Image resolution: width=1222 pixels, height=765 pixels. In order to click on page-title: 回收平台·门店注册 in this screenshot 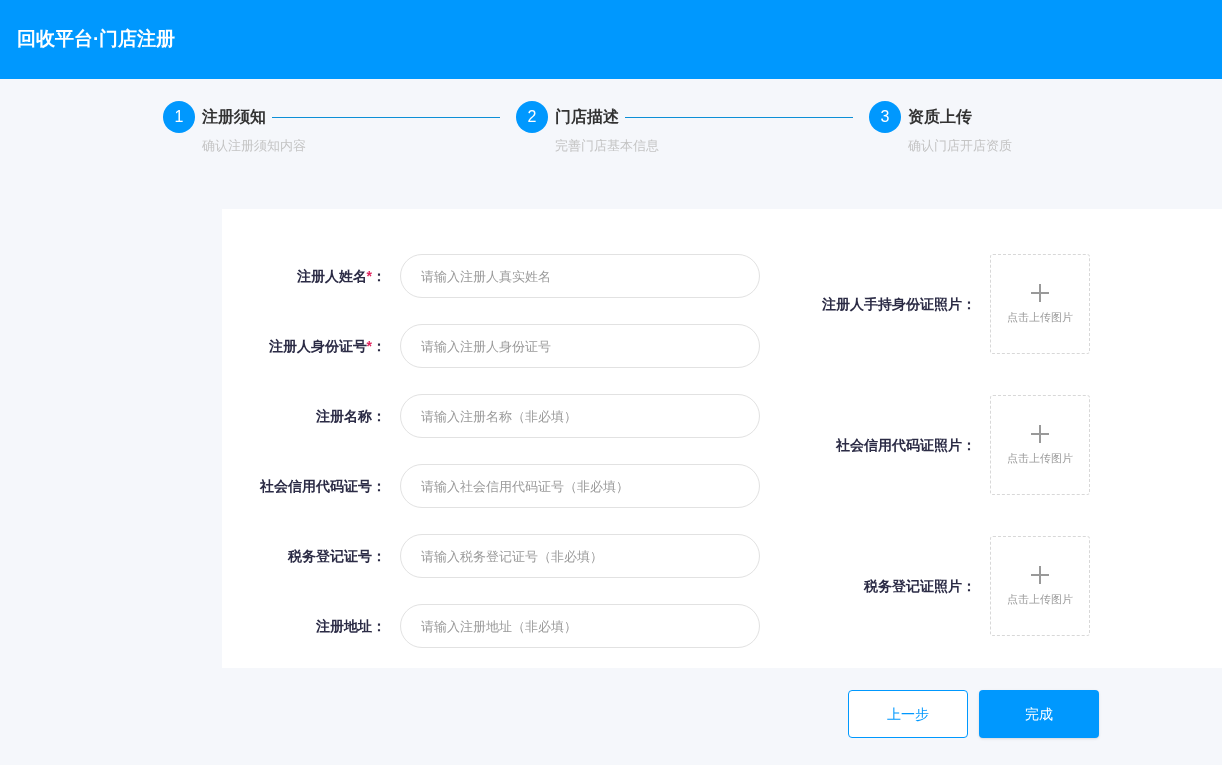, I will do `click(96, 39)`.